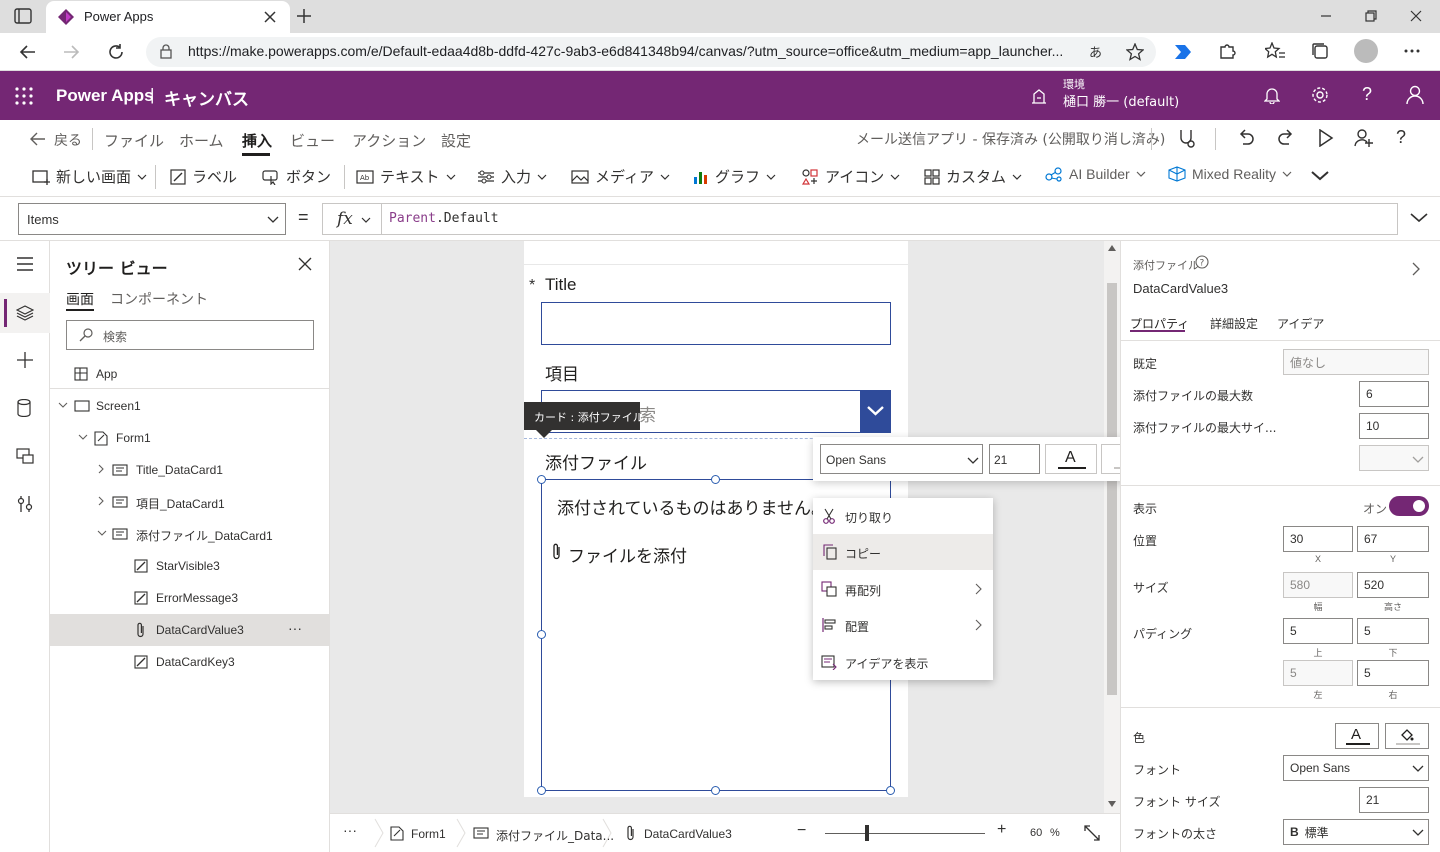 The image size is (1440, 852). Describe the element at coordinates (1416, 16) in the screenshot. I see `window-close-icon` at that location.